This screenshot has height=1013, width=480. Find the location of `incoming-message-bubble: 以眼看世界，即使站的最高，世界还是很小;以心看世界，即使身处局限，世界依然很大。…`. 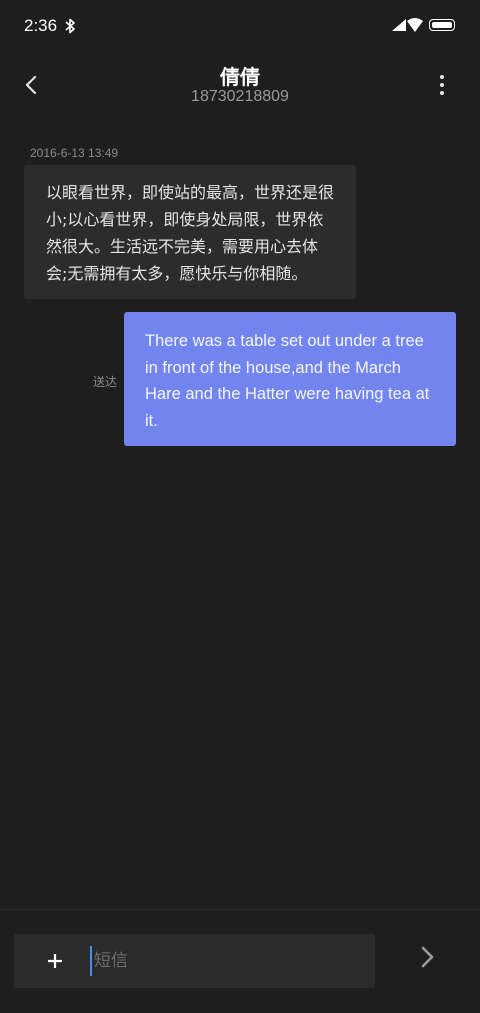

incoming-message-bubble: 以眼看世界，即使站的最高，世界还是很小;以心看世界，即使身处局限，世界依然很大。… is located at coordinates (190, 232).